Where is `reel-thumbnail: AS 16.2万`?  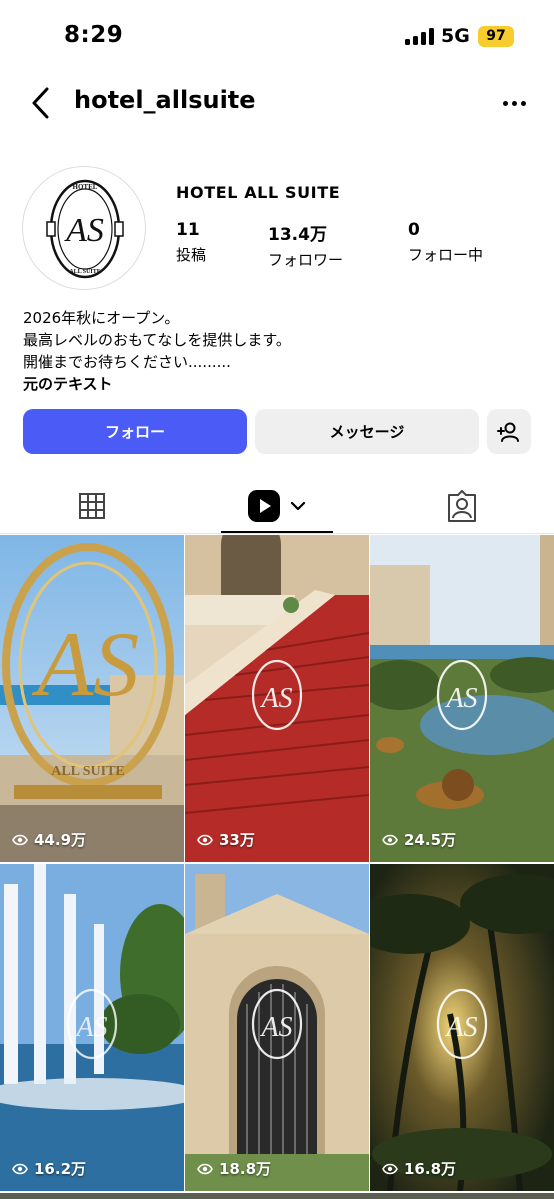 reel-thumbnail: AS 16.2万 is located at coordinates (92, 1027).